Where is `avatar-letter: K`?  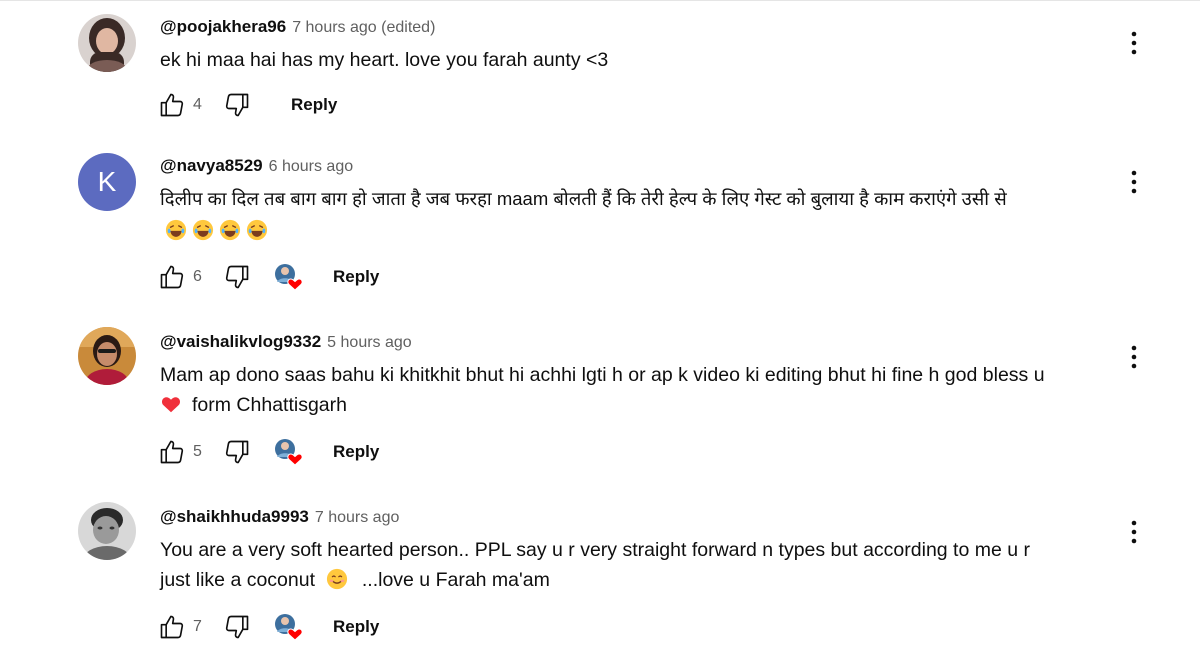
avatar-letter: K is located at coordinates (107, 181).